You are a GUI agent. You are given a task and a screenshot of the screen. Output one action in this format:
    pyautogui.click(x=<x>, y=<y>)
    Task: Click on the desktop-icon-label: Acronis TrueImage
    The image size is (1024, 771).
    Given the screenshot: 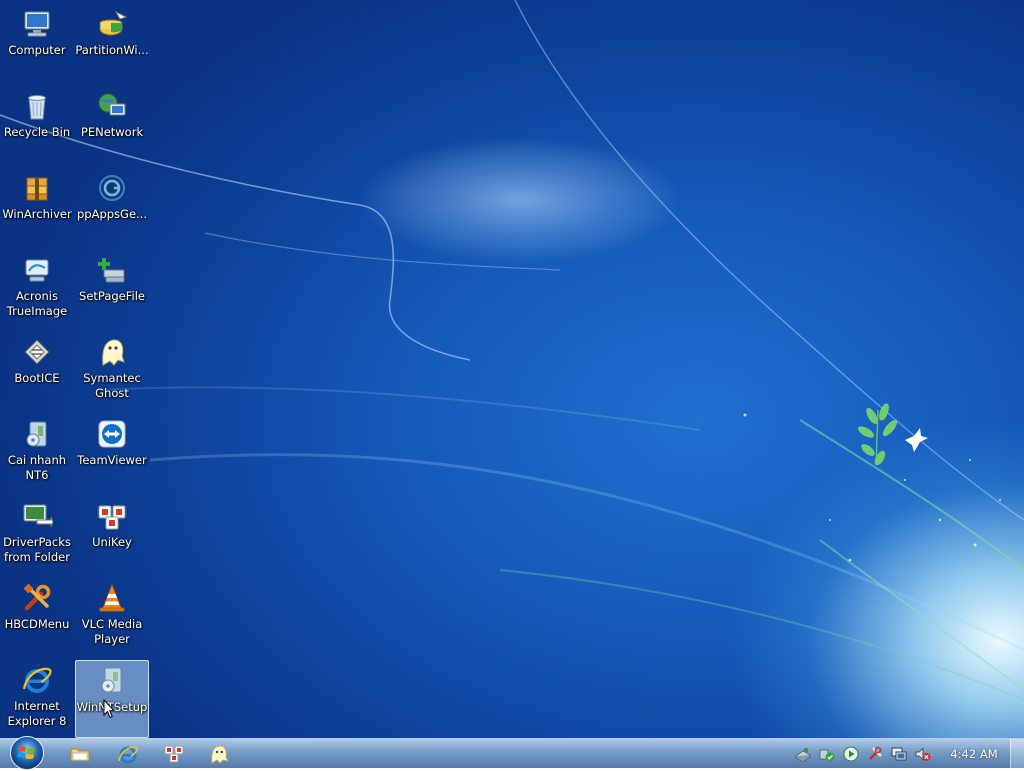 What is the action you would take?
    pyautogui.click(x=37, y=303)
    